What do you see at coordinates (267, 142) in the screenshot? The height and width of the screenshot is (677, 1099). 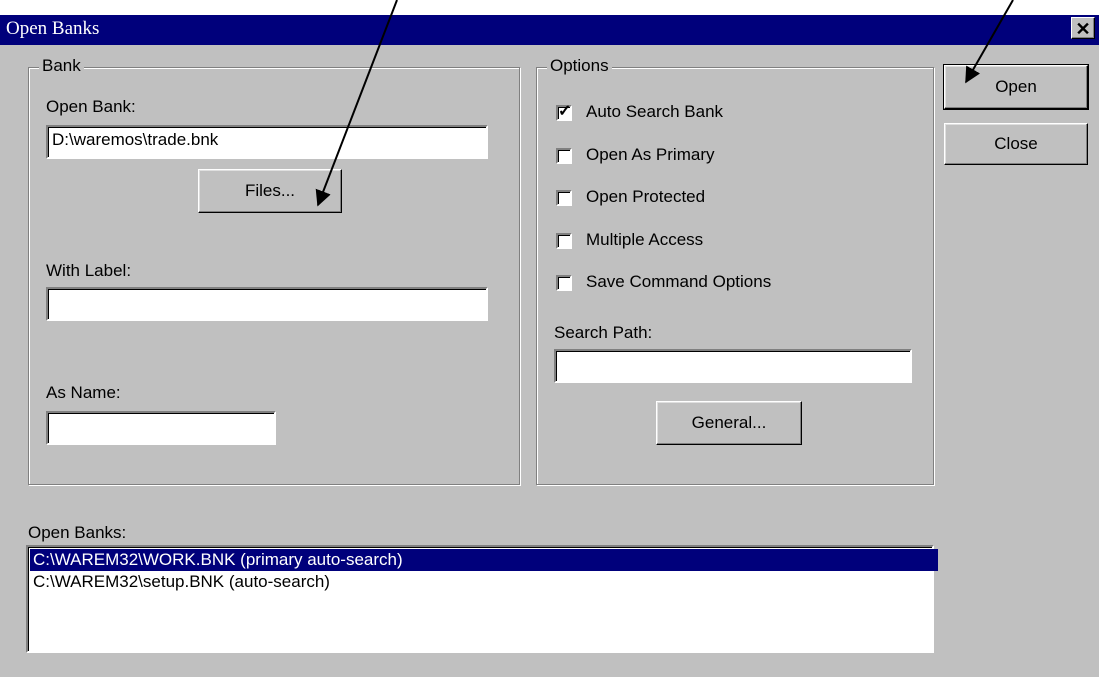 I see `open-bank-input: D:\waremos\trade.bnk` at bounding box center [267, 142].